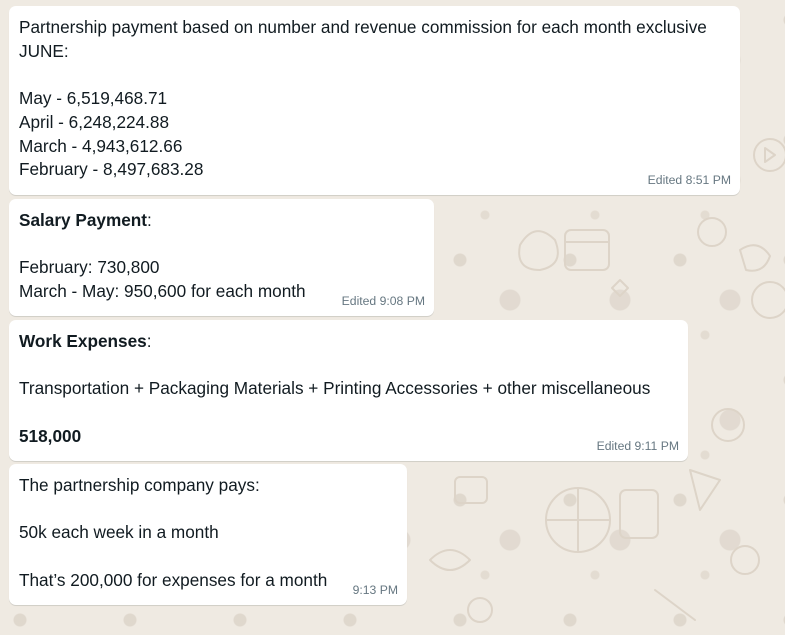  Describe the element at coordinates (221, 221) in the screenshot. I see `message-heading-line: Salary Payment:` at that location.